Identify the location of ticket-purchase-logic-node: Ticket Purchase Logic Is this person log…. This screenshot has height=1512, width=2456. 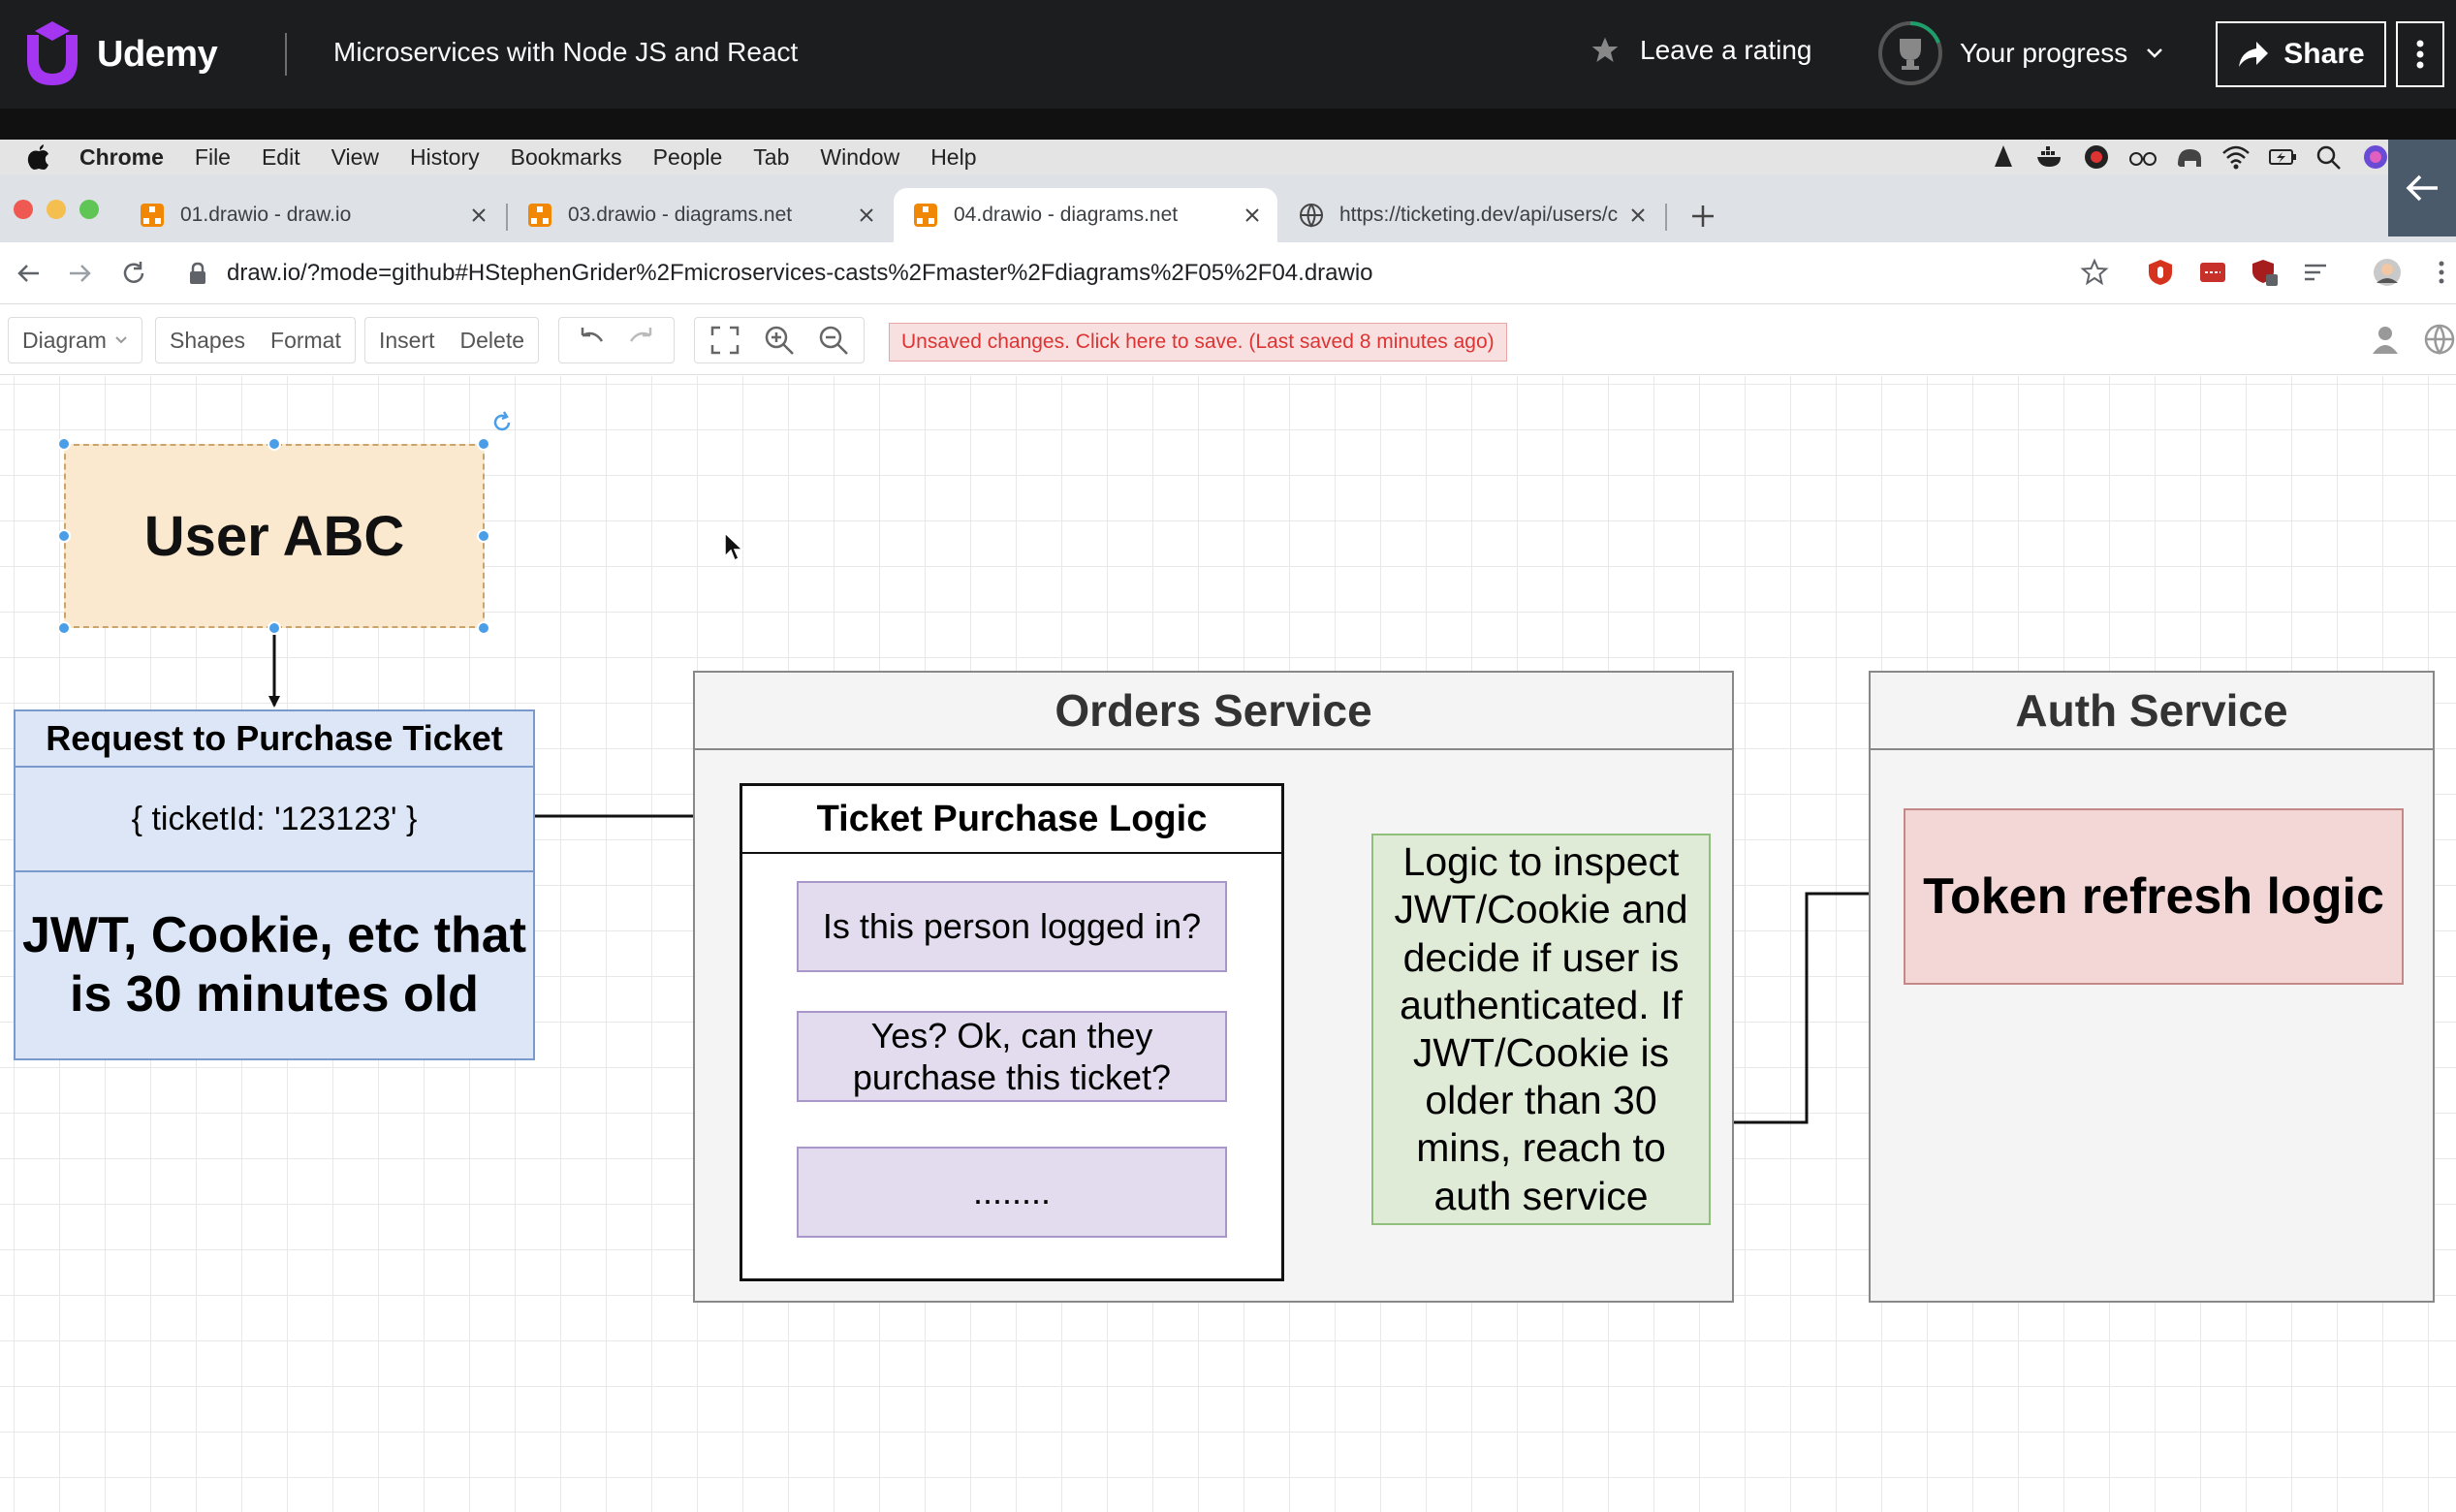
(1012, 1032).